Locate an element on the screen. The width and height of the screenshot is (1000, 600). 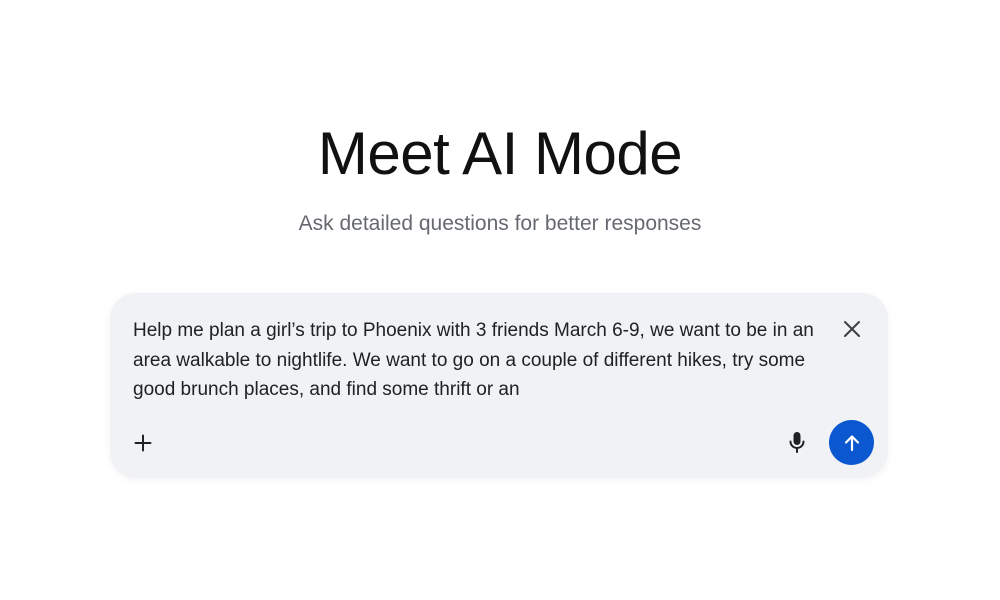
arrow-up-icon is located at coordinates (851, 442).